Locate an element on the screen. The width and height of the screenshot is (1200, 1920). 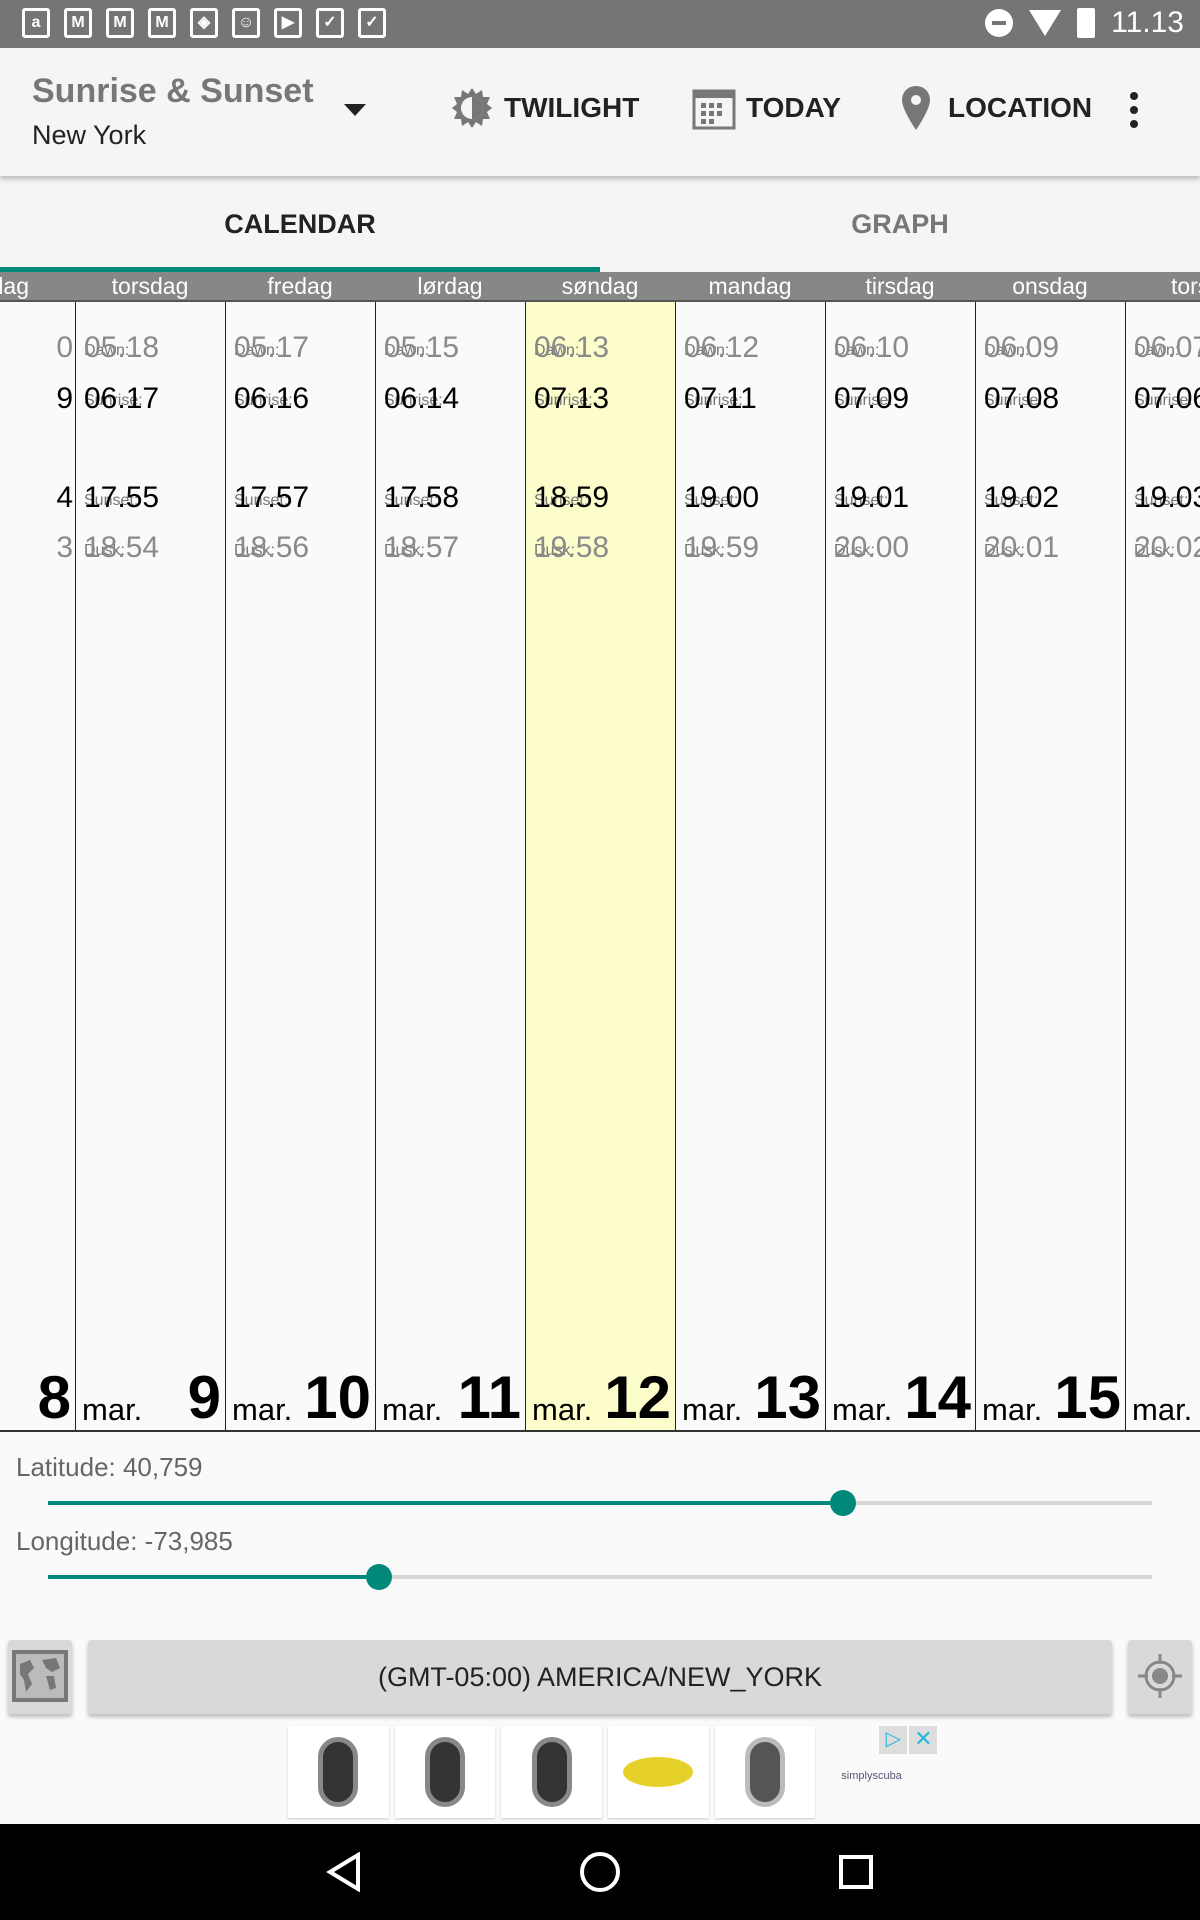
dawn-time: 06.12 is located at coordinates (722, 347).